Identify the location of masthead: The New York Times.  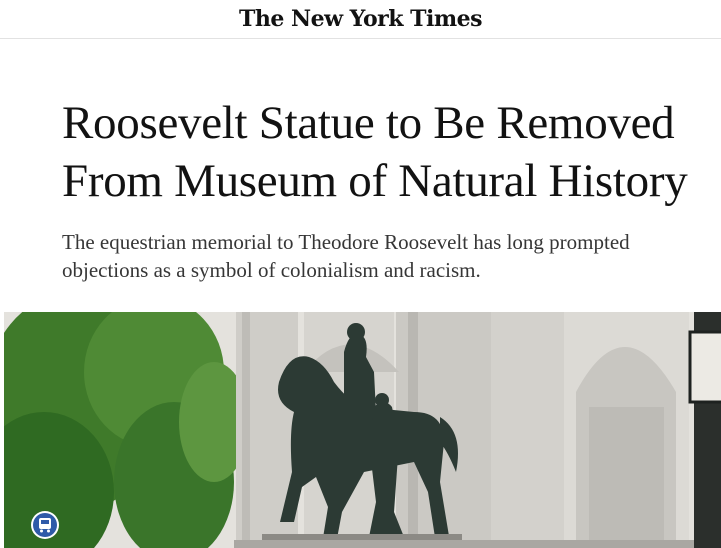
(360, 19).